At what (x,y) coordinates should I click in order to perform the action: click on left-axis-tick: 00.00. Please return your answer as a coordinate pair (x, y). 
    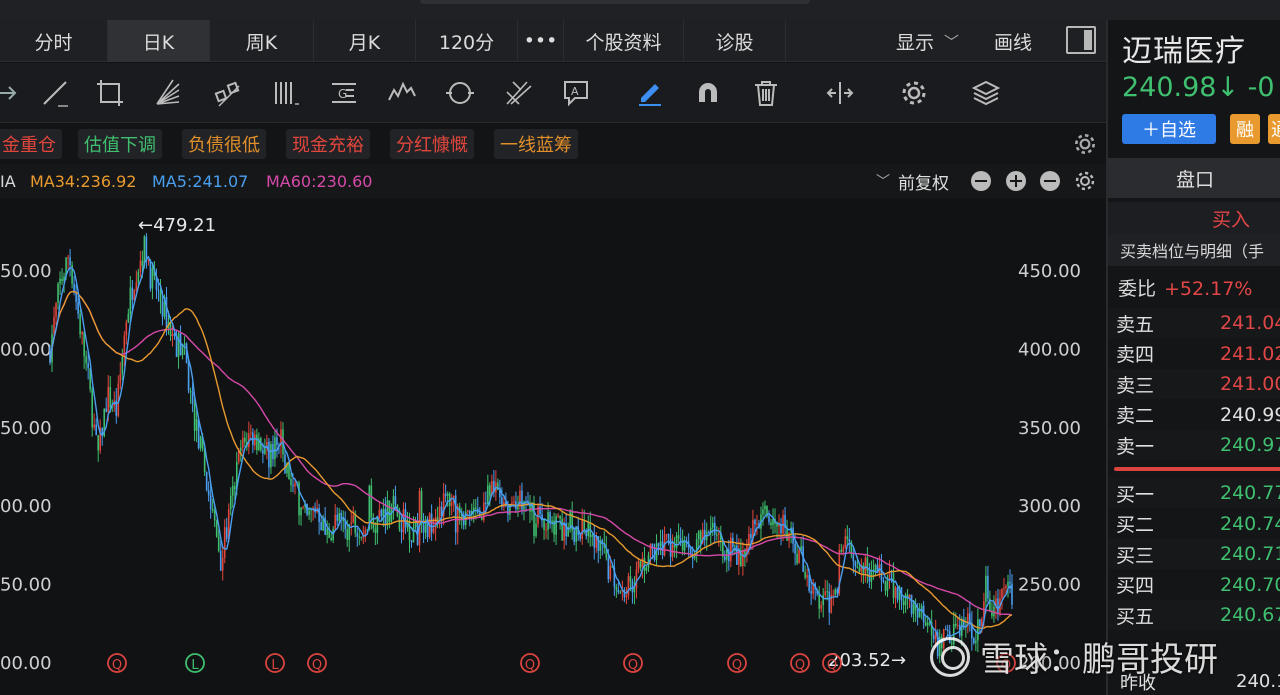
    Looking at the image, I should click on (26, 349).